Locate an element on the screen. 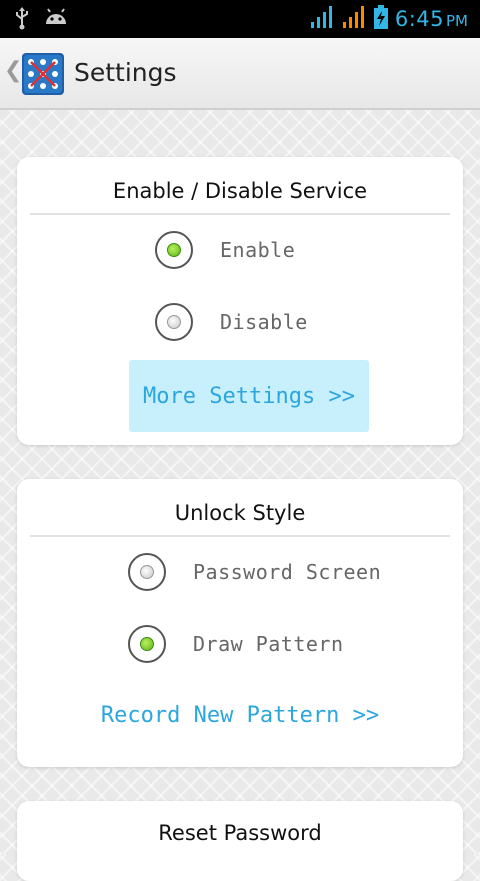 Image resolution: width=480 pixels, height=881 pixels. unlock-style-title: Unlock Style is located at coordinates (240, 513).